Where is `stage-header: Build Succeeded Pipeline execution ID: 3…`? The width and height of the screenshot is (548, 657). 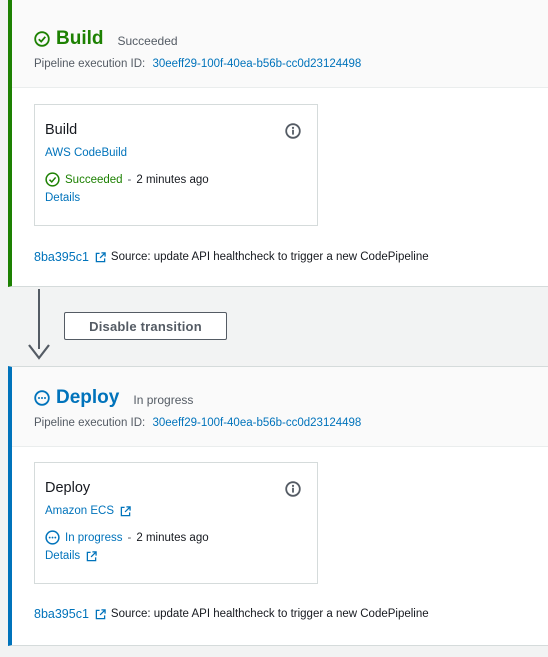
stage-header: Build Succeeded Pipeline execution ID: 3… is located at coordinates (280, 44).